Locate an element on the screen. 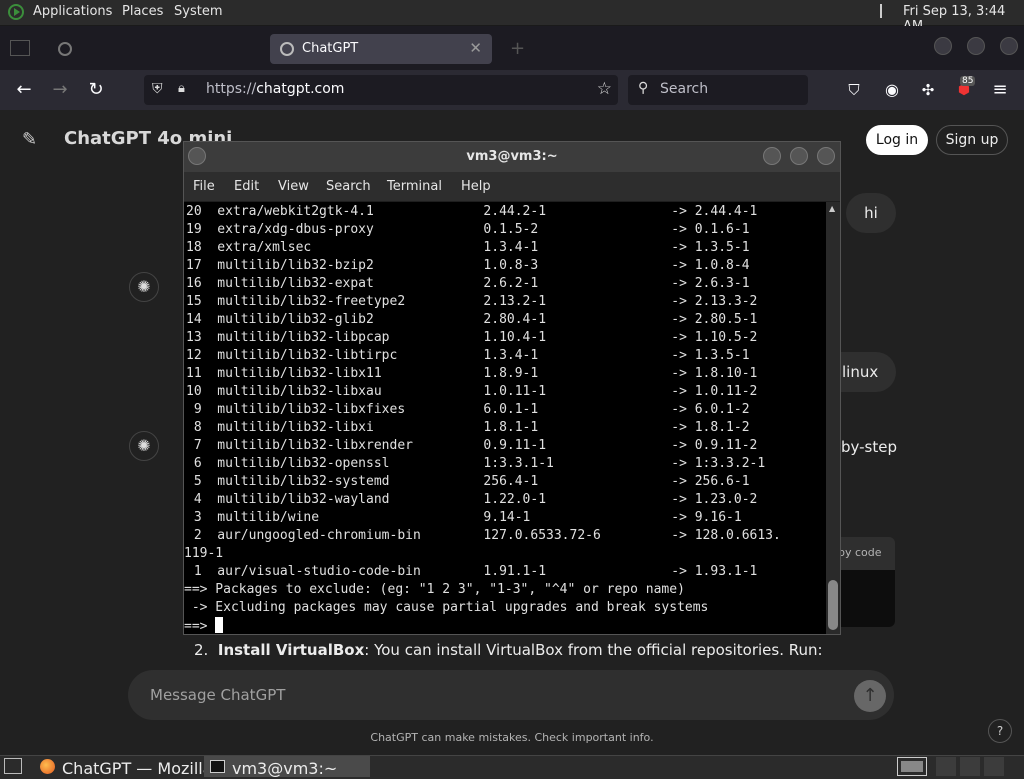 Image resolution: width=1024 pixels, height=779 pixels. terminal-prompt-line: ==> is located at coordinates (204, 625).